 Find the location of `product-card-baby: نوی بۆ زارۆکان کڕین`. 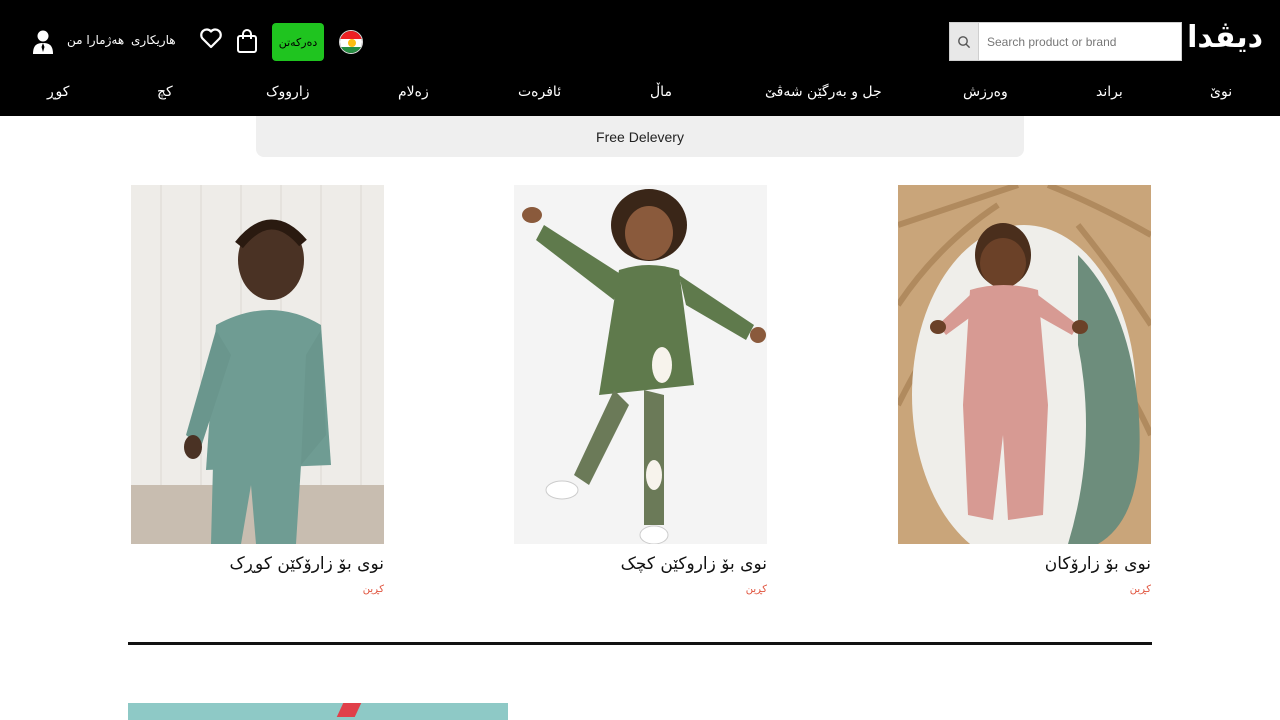

product-card-baby: نوی بۆ زارۆکان کڕین is located at coordinates (1024, 390).